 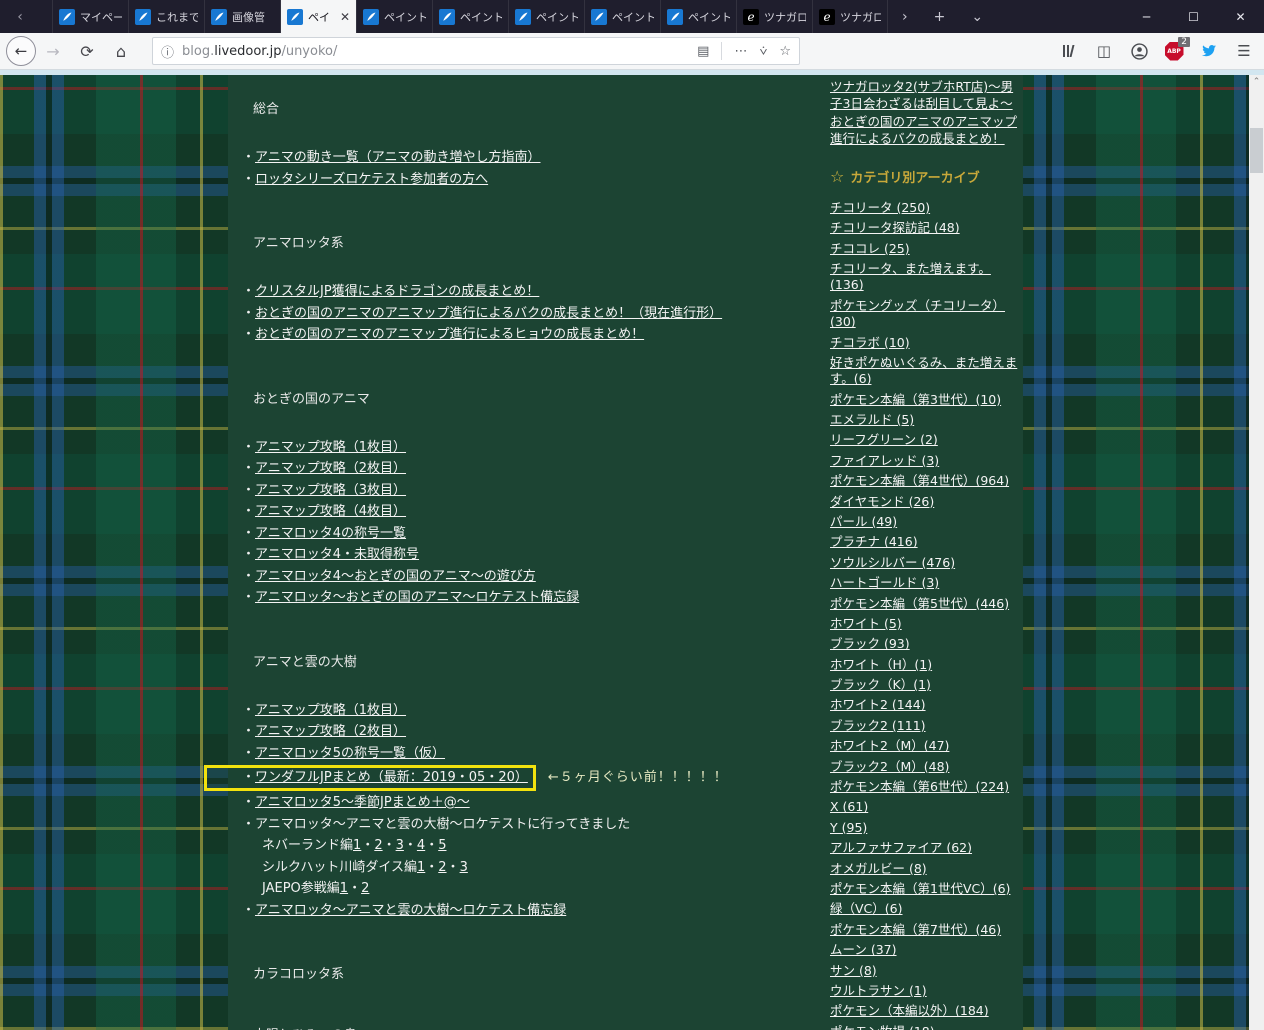 What do you see at coordinates (421, 845) in the screenshot?
I see `page-number-link: 4` at bounding box center [421, 845].